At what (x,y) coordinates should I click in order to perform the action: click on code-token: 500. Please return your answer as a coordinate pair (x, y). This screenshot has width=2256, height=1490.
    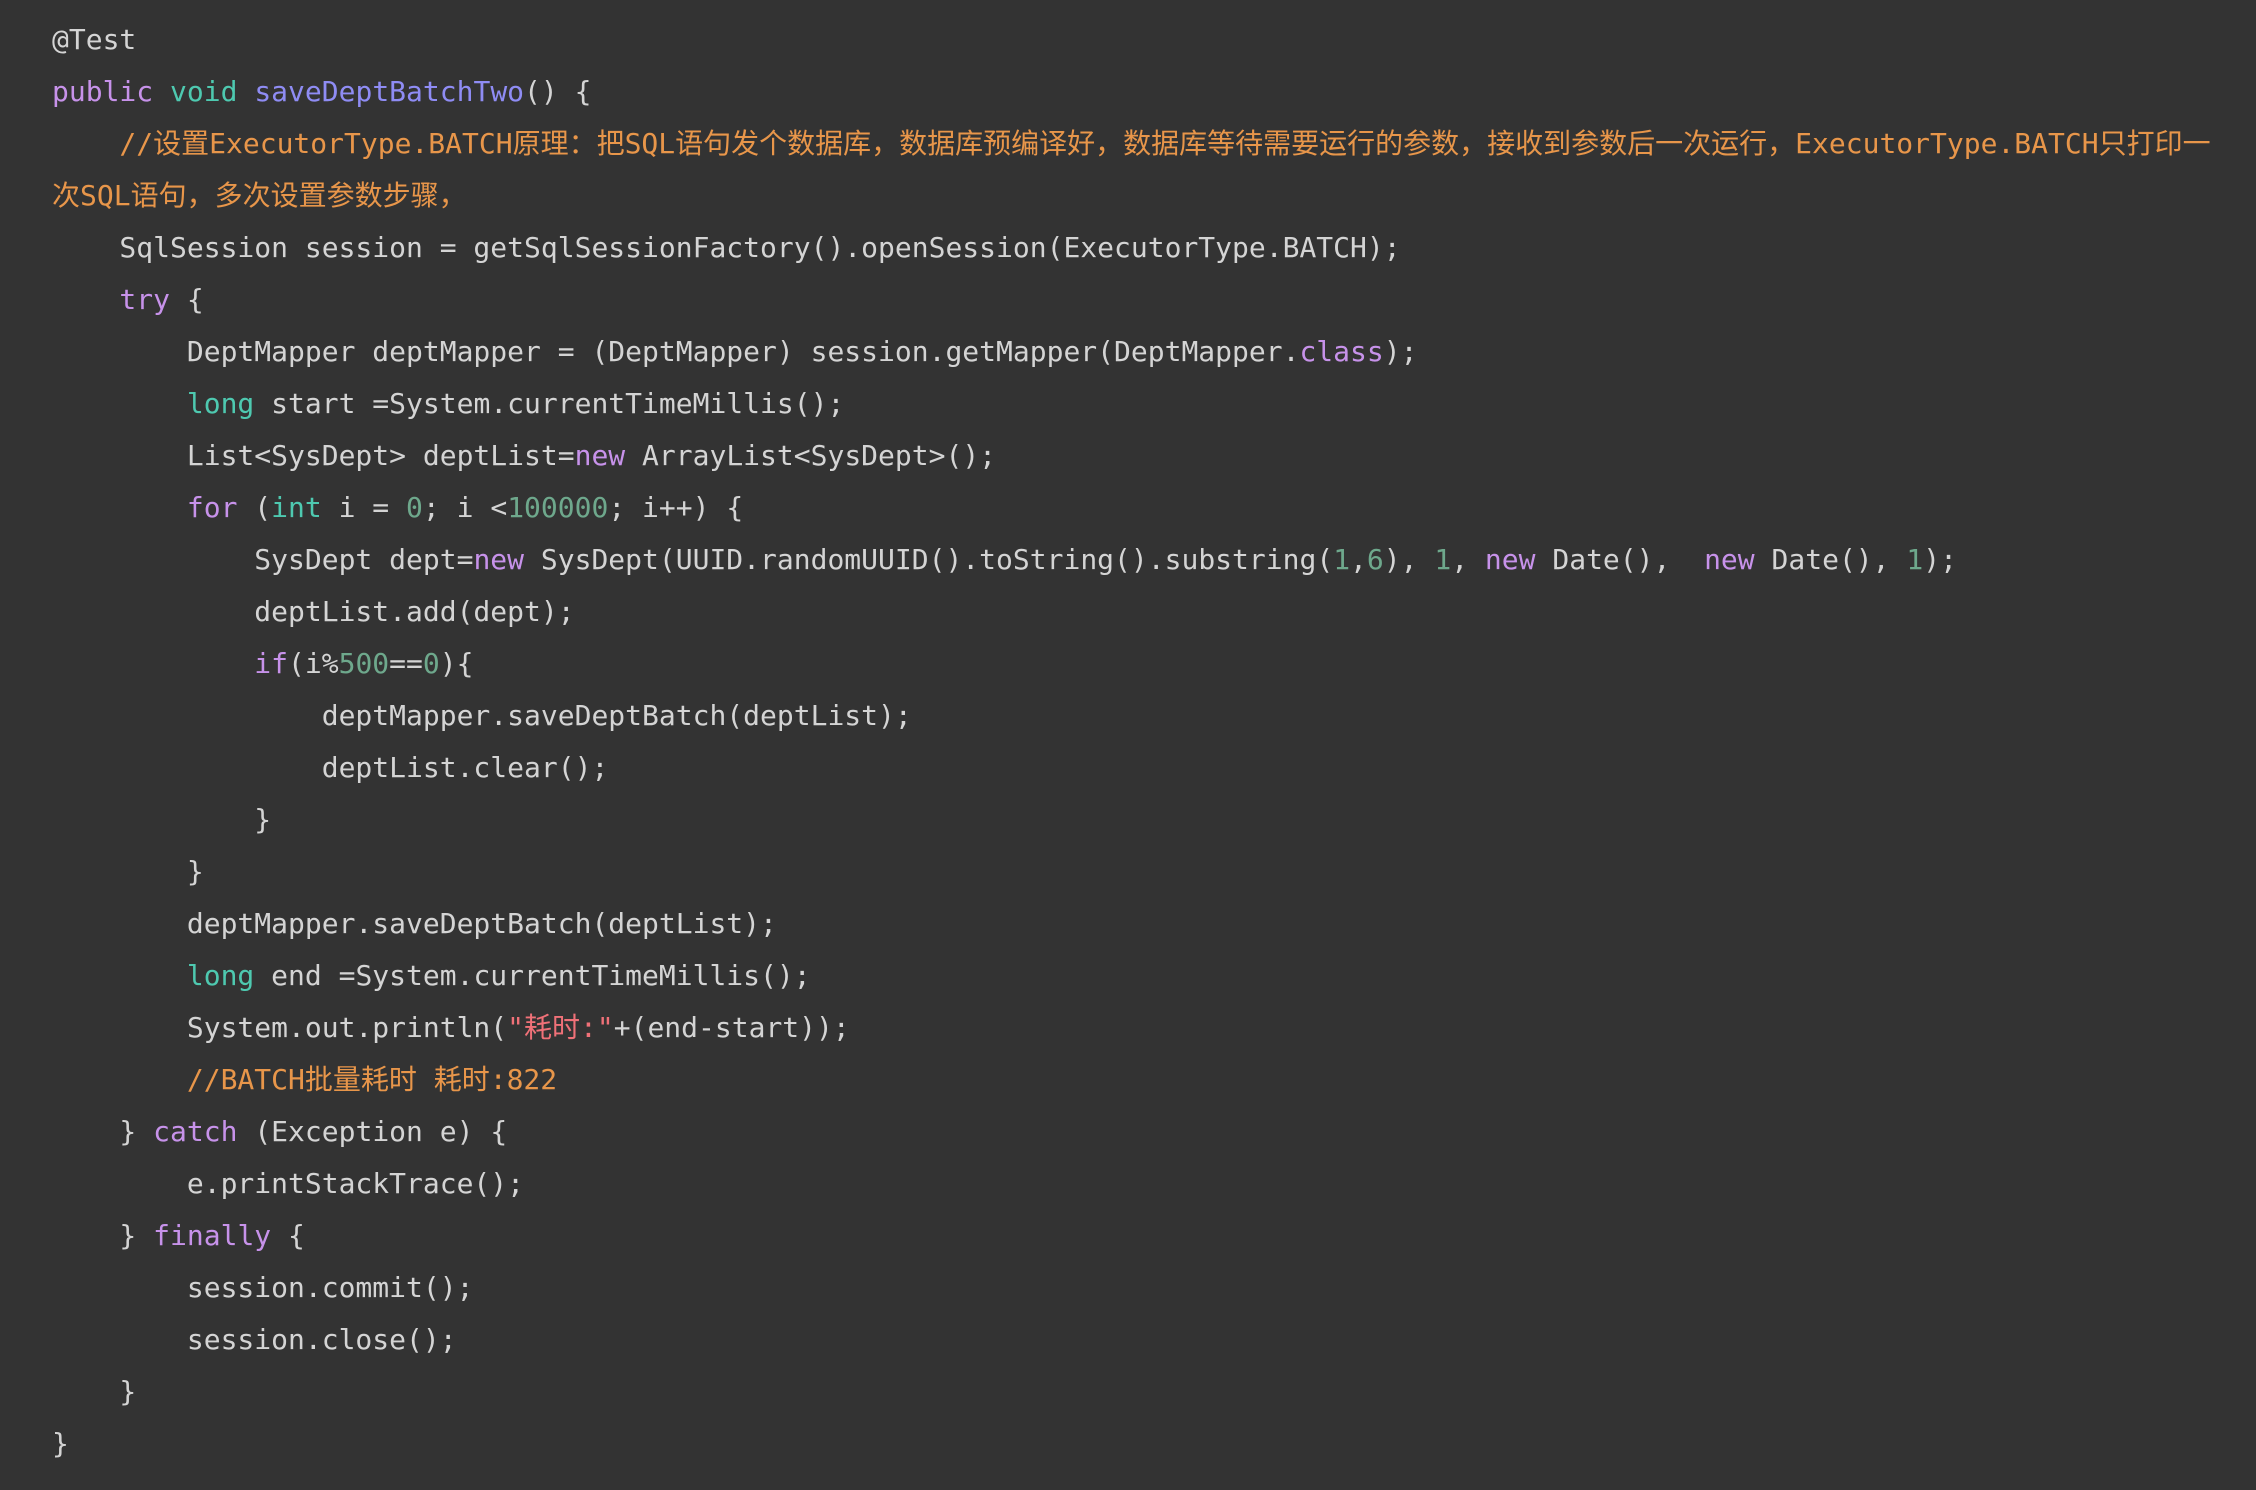
    Looking at the image, I should click on (364, 663).